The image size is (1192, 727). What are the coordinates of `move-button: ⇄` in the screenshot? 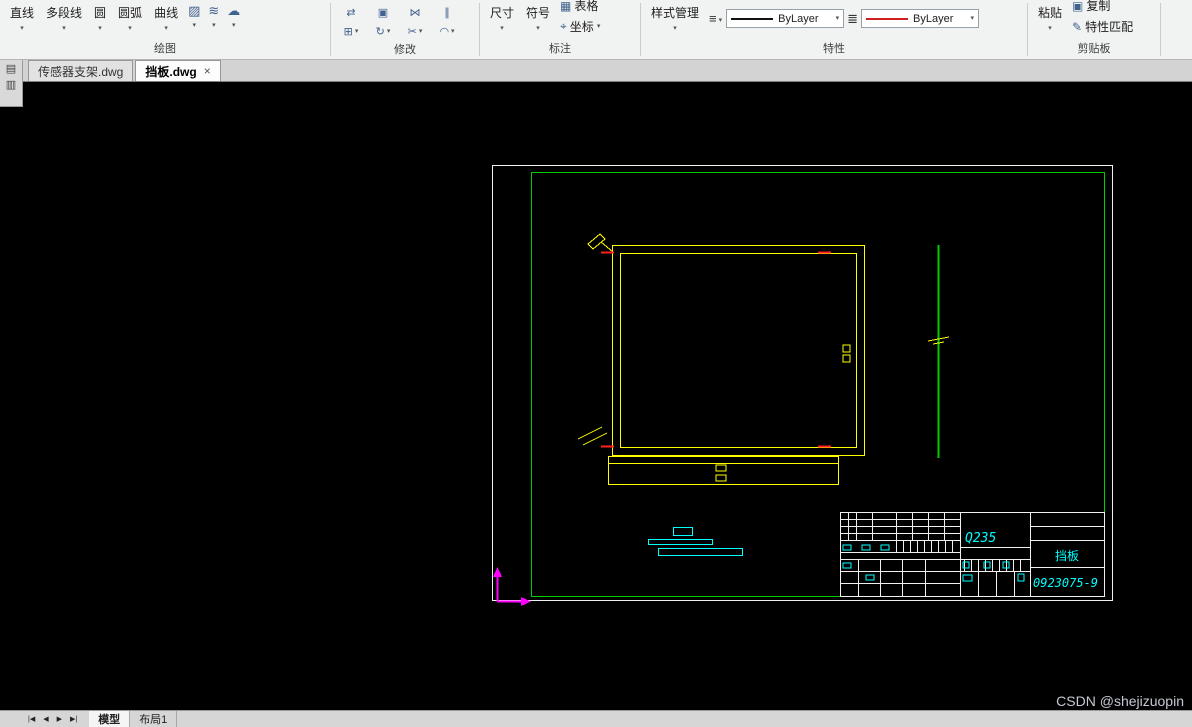 It's located at (351, 12).